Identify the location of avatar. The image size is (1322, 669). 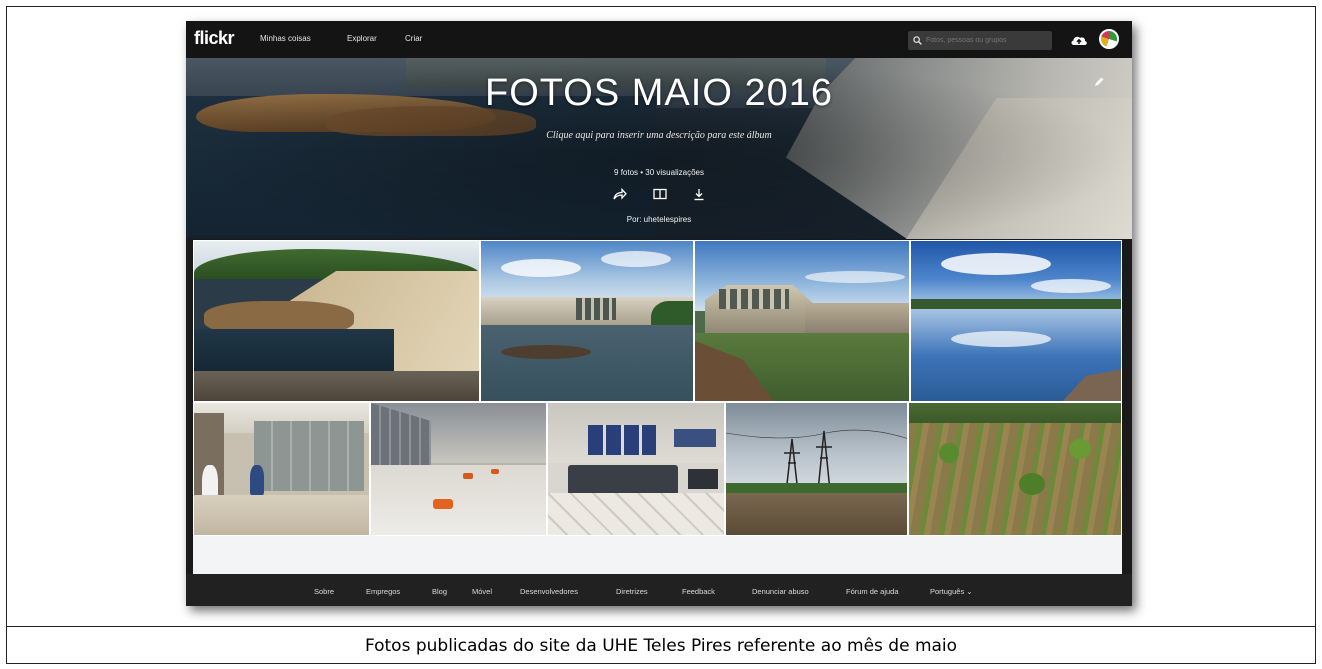
(1109, 39).